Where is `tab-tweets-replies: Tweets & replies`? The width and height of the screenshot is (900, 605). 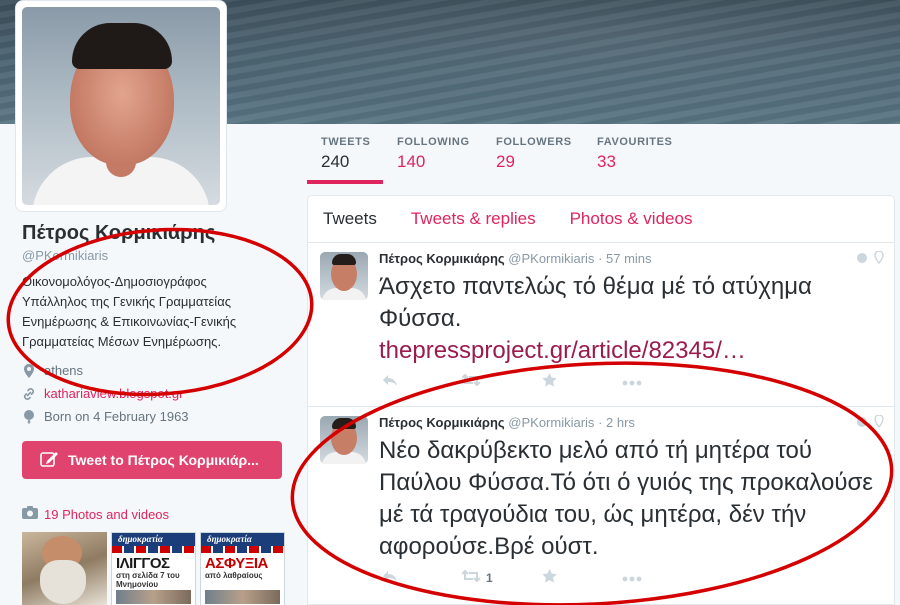
tab-tweets-replies: Tweets & replies is located at coordinates (473, 219).